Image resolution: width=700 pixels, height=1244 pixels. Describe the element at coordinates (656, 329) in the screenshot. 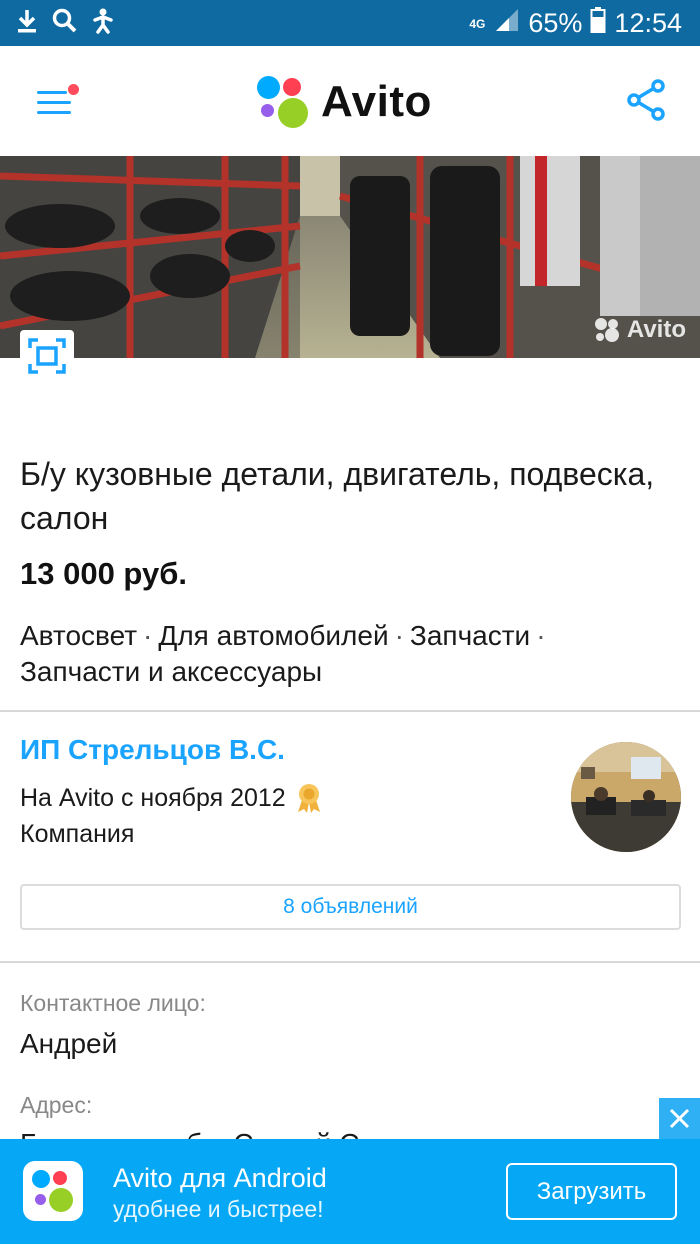

I see `watermark-text: Avito` at that location.